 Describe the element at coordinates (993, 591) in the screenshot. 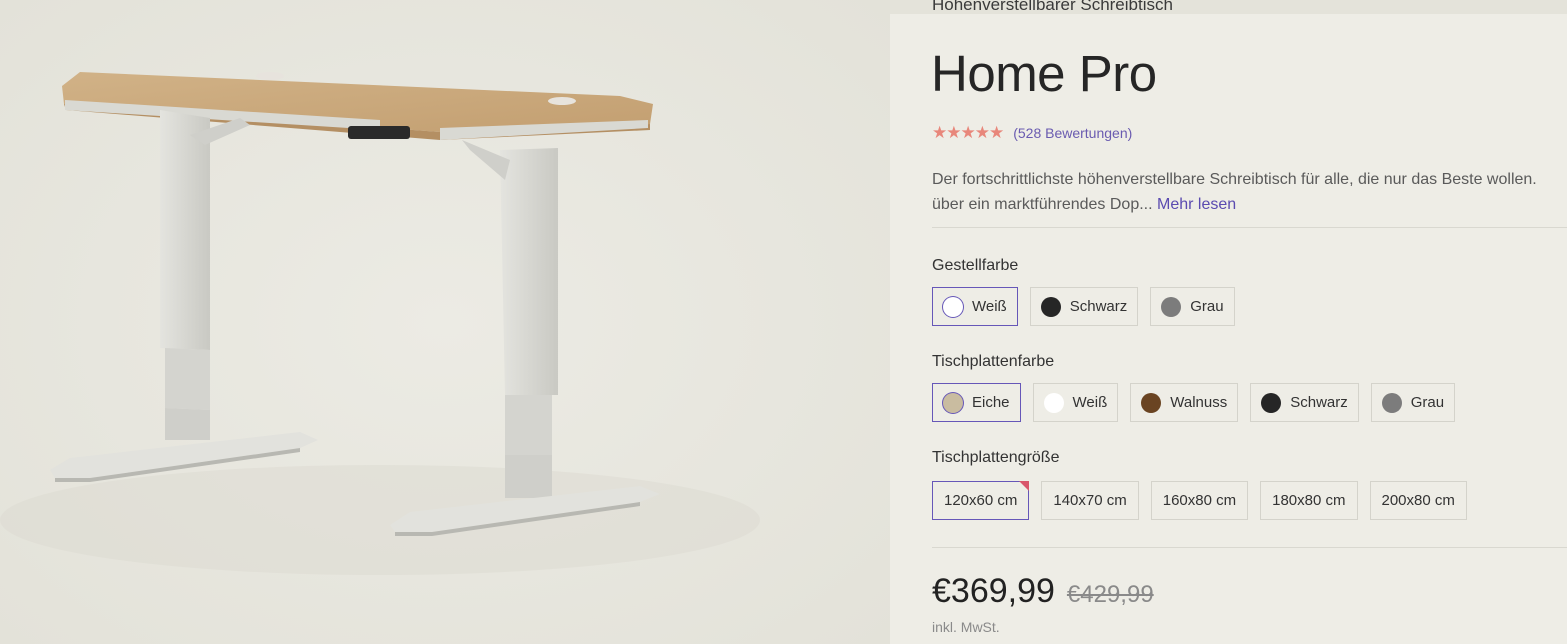

I see `current-price: €369,99` at that location.